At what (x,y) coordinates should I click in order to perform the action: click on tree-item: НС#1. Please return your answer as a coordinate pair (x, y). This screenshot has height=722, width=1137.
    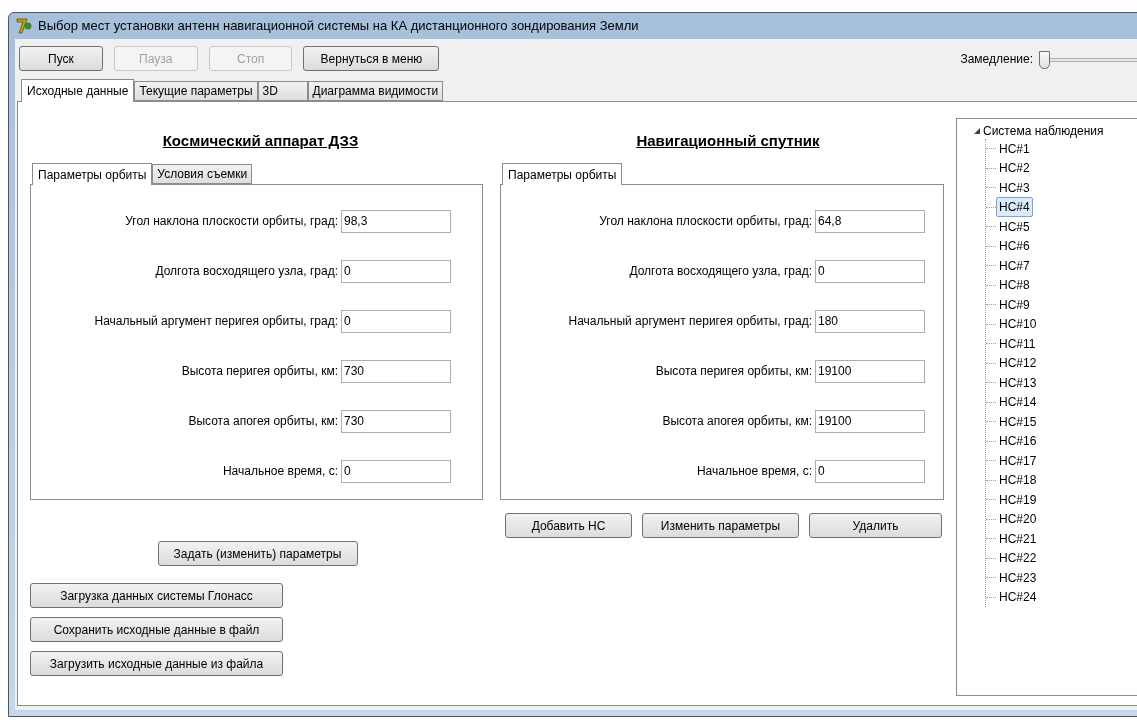
    Looking at the image, I should click on (1014, 148).